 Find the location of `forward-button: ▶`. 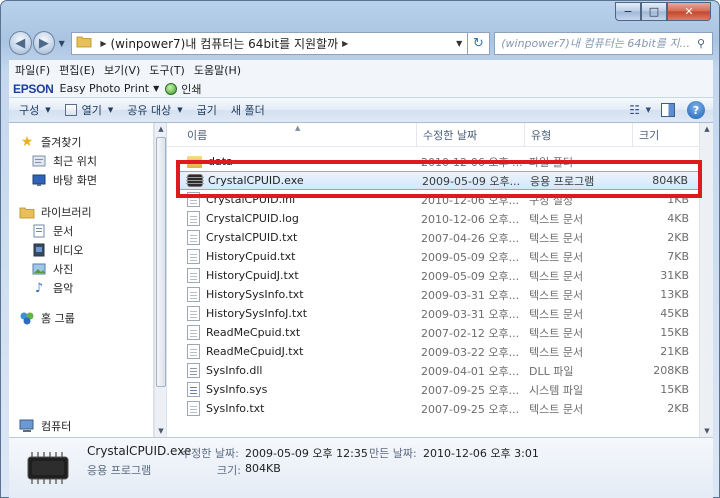

forward-button: ▶ is located at coordinates (44, 43).